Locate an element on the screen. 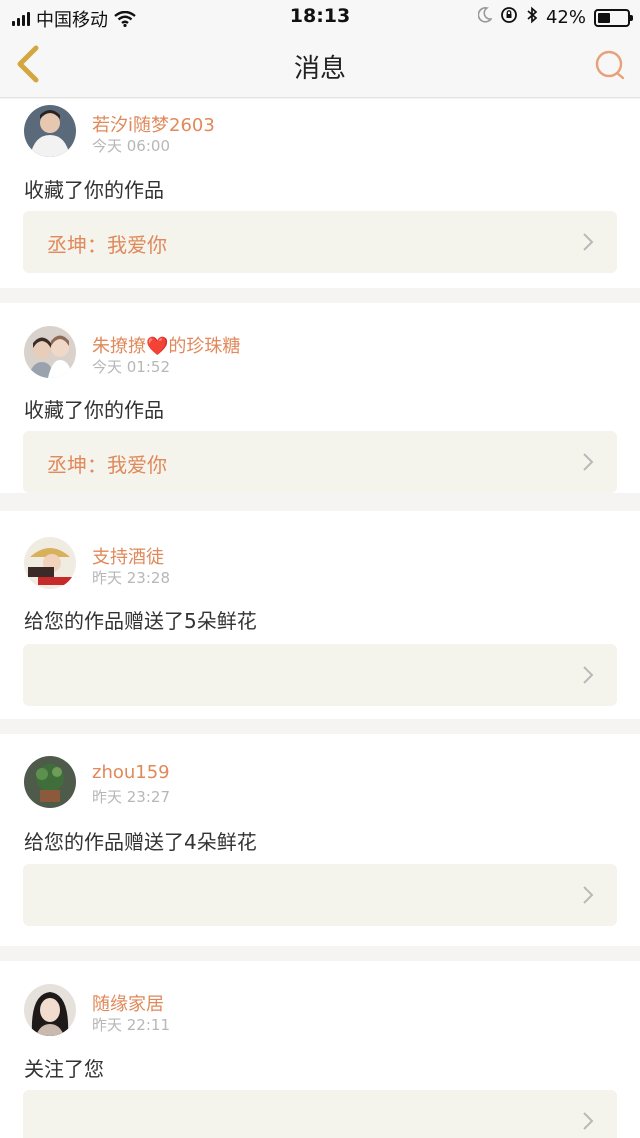 The width and height of the screenshot is (640, 1138). username: 若汐i随梦2603 is located at coordinates (153, 124).